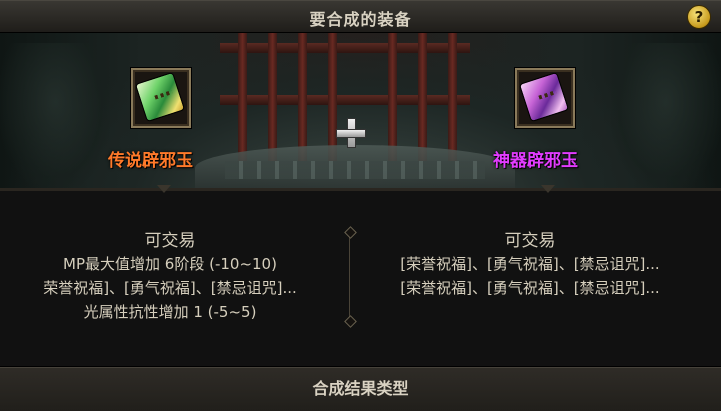  Describe the element at coordinates (150, 161) in the screenshot. I see `left-item-name: 传说辟邪玉` at that location.